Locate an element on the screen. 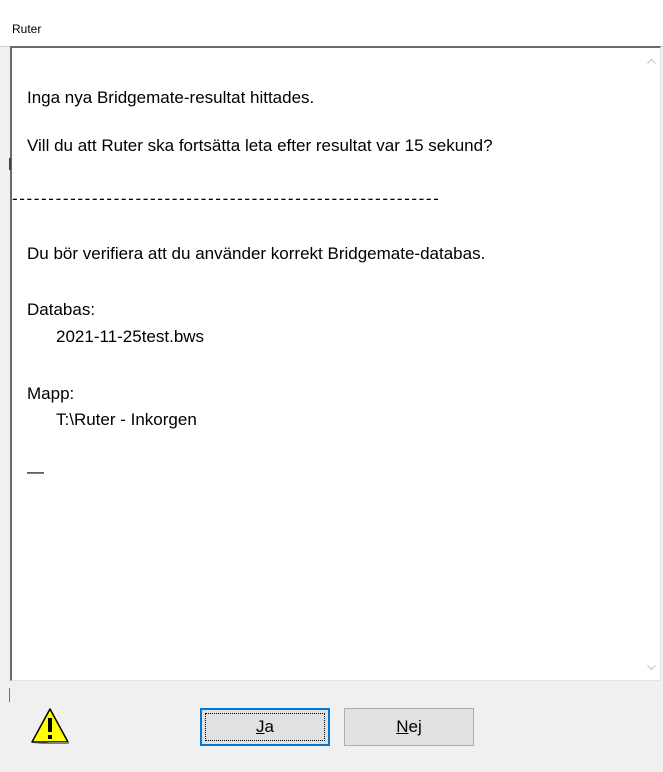 The image size is (663, 772). left-edge-mark is located at coordinates (10, 164).